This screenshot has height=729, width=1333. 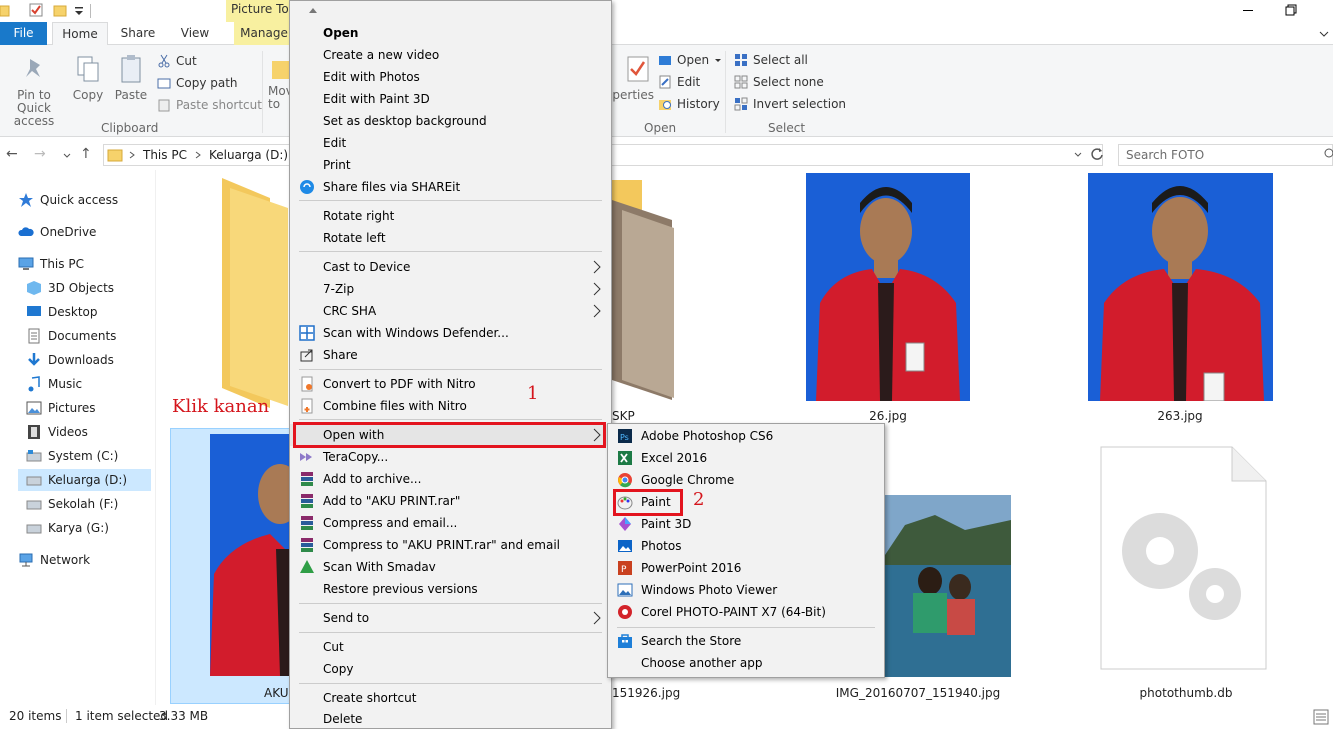 I want to click on details-view-icon, so click(x=1321, y=717).